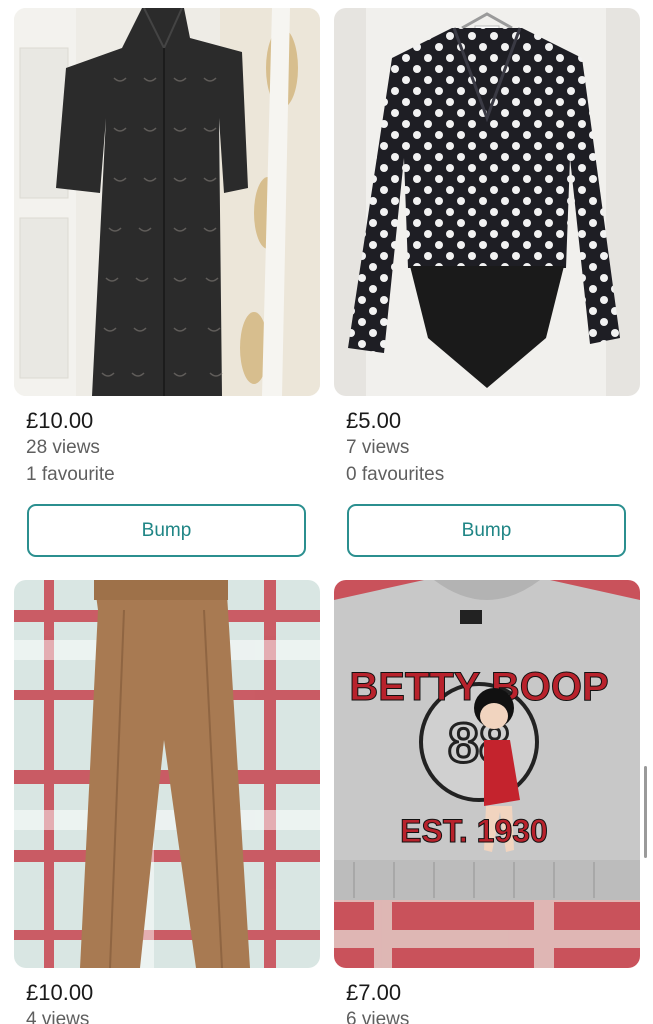 The image size is (653, 1024). Describe the element at coordinates (474, 831) in the screenshot. I see `print-est: EST. 1930` at that location.